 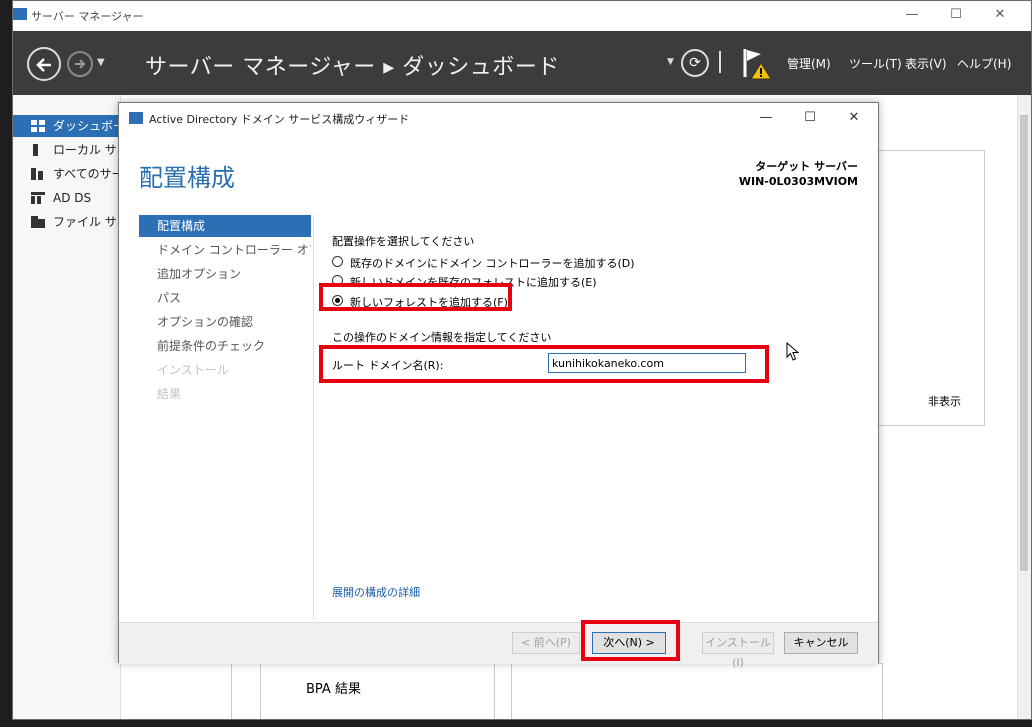 I want to click on sidebar-item-label: ファイル サービス, so click(x=87, y=222).